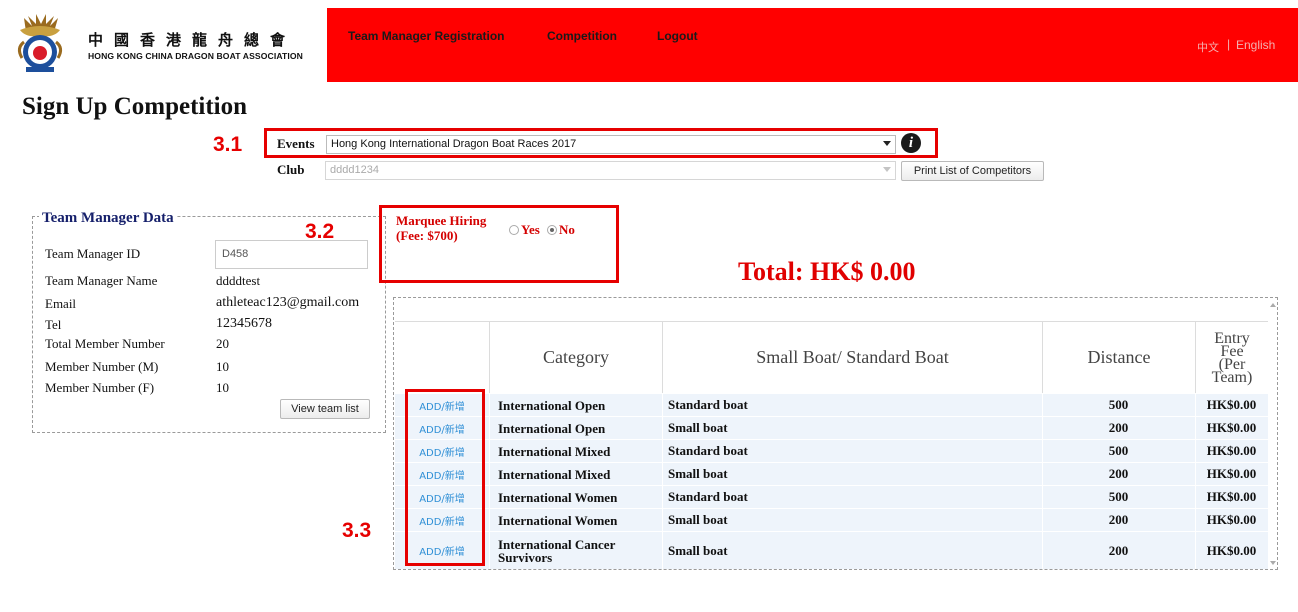 Image resolution: width=1298 pixels, height=612 pixels. What do you see at coordinates (514, 230) in the screenshot?
I see `marquee-yes-radio` at bounding box center [514, 230].